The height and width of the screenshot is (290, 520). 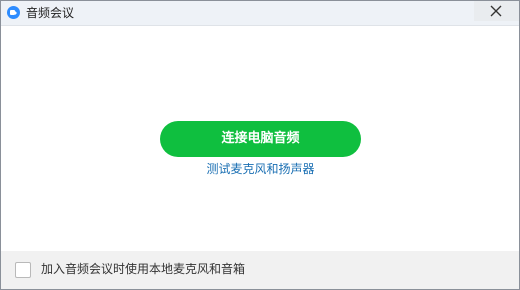 I want to click on auto-join-audio-label: 加入音频会议时使用本地麦克风和音箱, so click(x=143, y=269).